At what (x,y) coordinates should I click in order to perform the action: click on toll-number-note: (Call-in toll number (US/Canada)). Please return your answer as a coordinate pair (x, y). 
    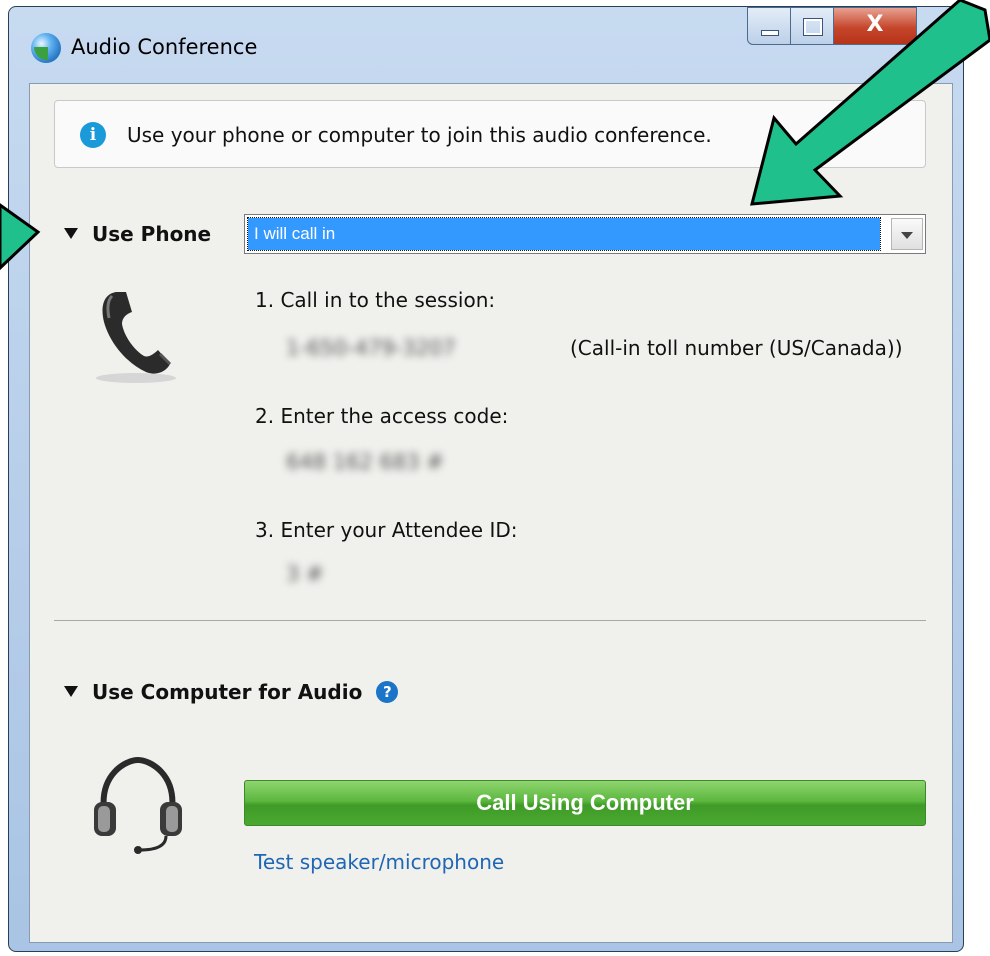
    Looking at the image, I should click on (736, 348).